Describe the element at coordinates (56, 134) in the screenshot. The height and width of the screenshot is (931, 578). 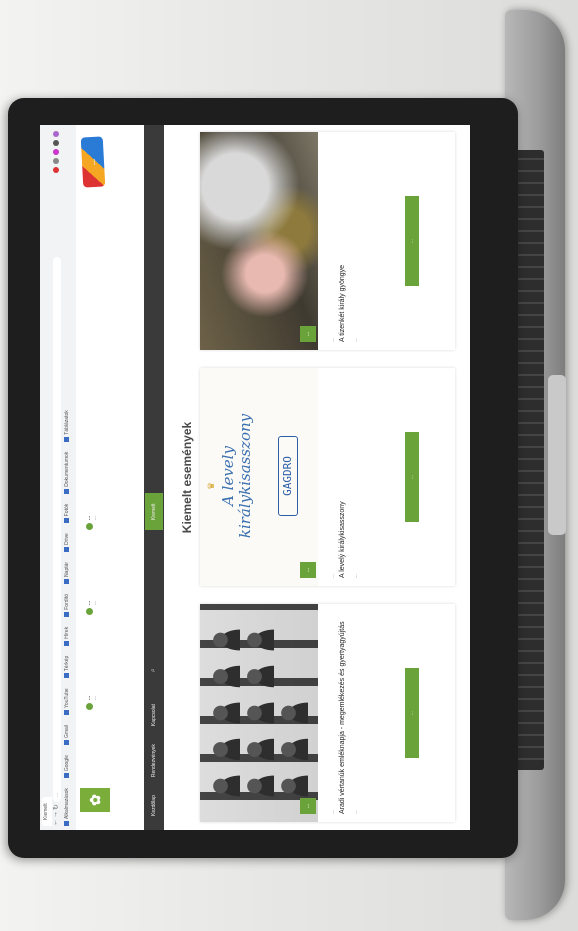
I see `profile-avatar` at that location.